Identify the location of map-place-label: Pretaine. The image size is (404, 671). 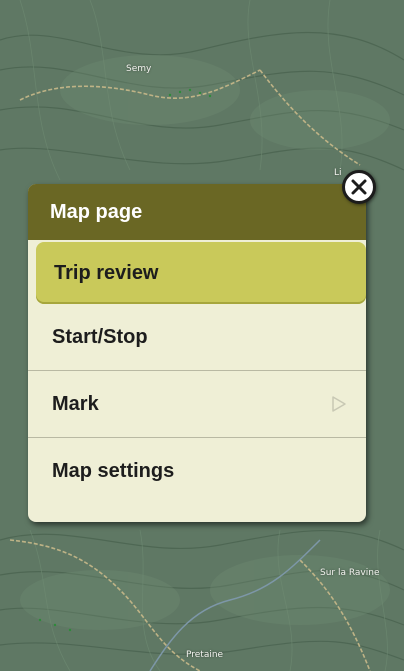
(205, 655).